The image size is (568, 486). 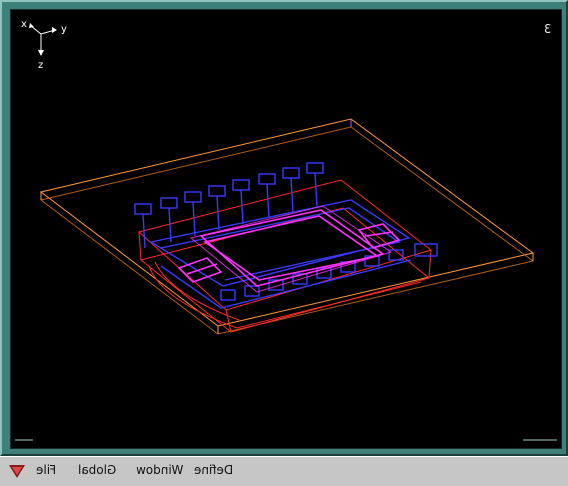 I want to click on axis-triad: x y z, so click(x=44, y=45).